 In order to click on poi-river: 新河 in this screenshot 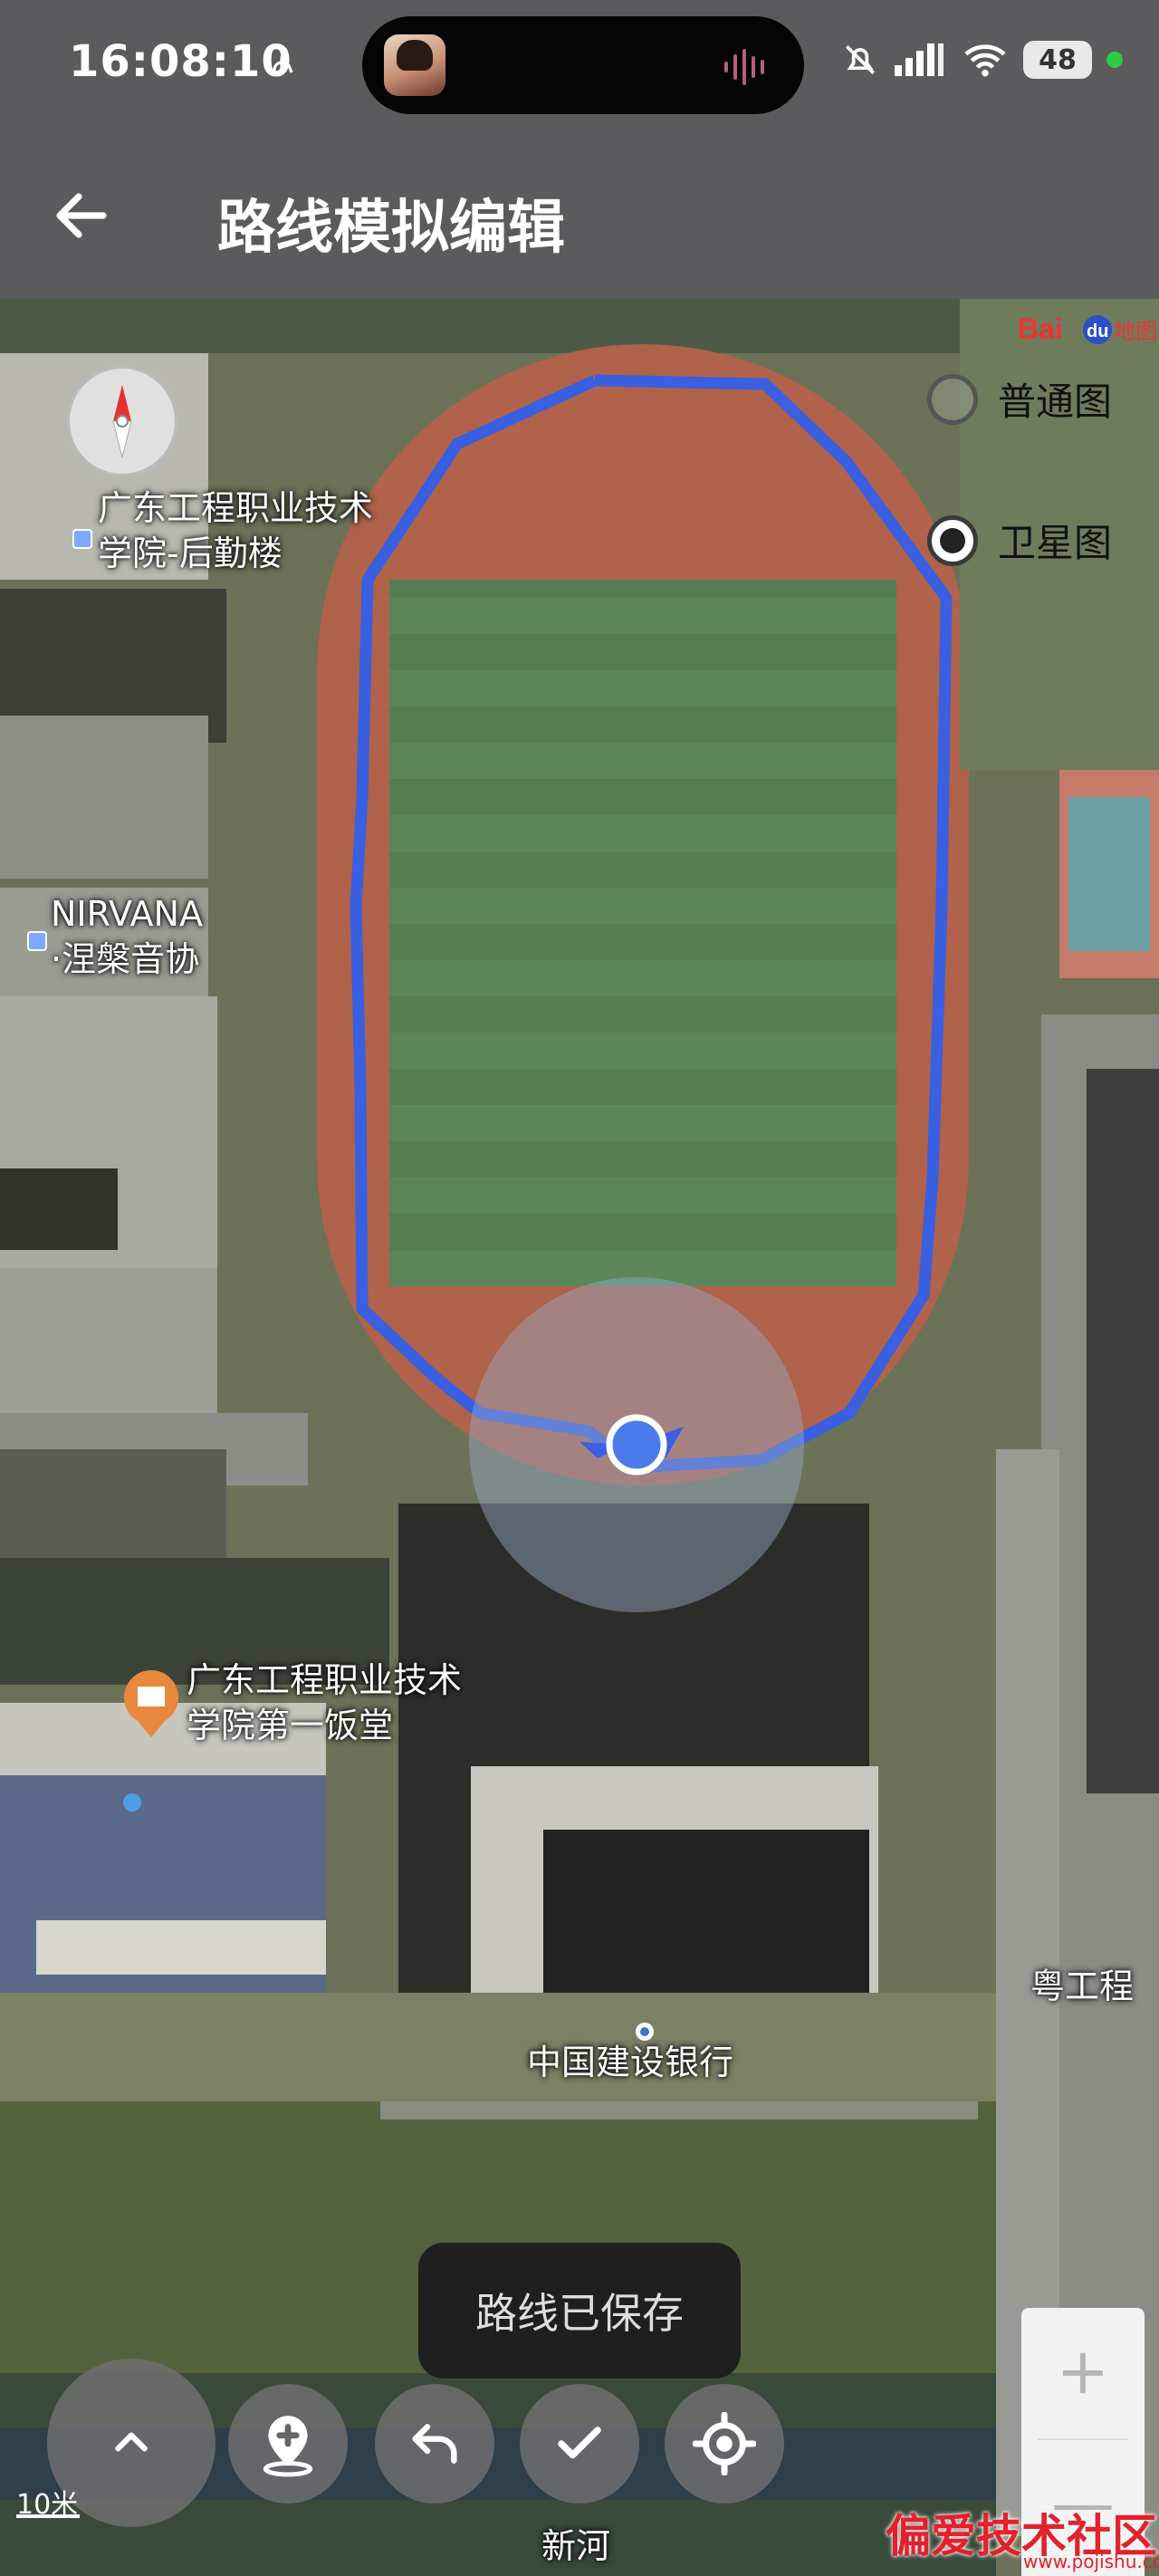, I will do `click(575, 2546)`.